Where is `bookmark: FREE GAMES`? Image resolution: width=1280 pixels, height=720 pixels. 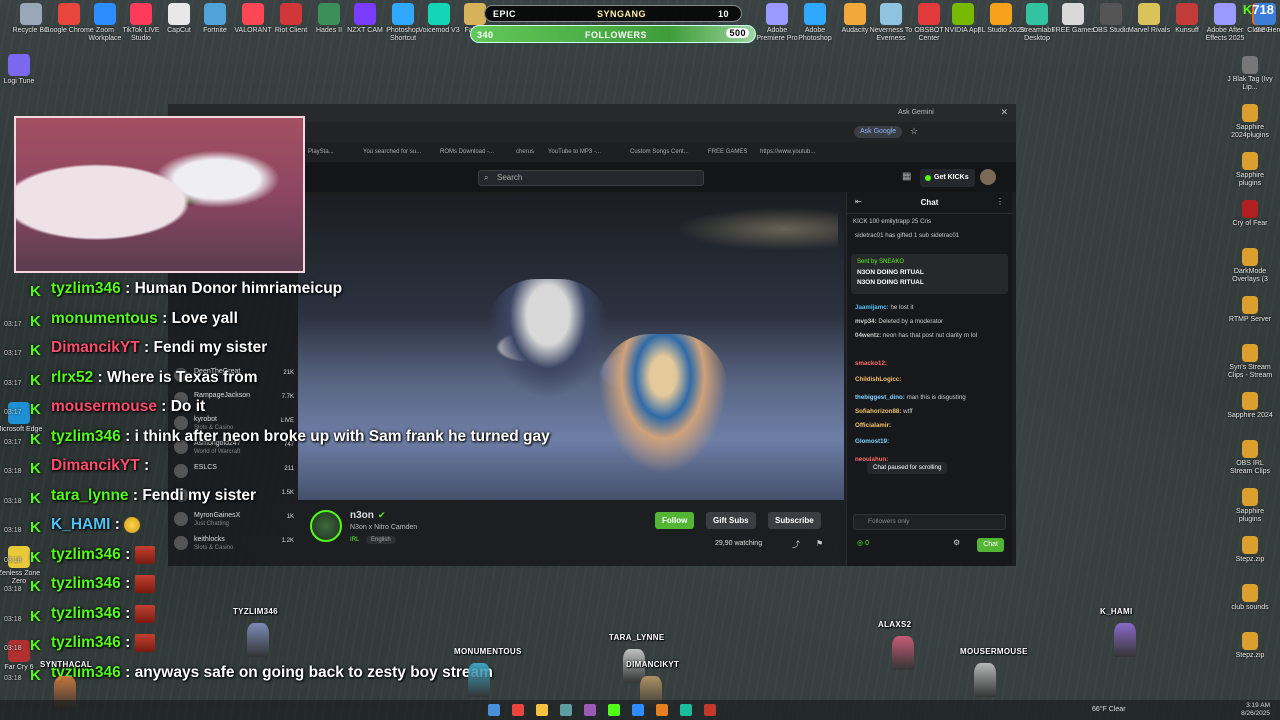
bookmark: FREE GAMES is located at coordinates (727, 152).